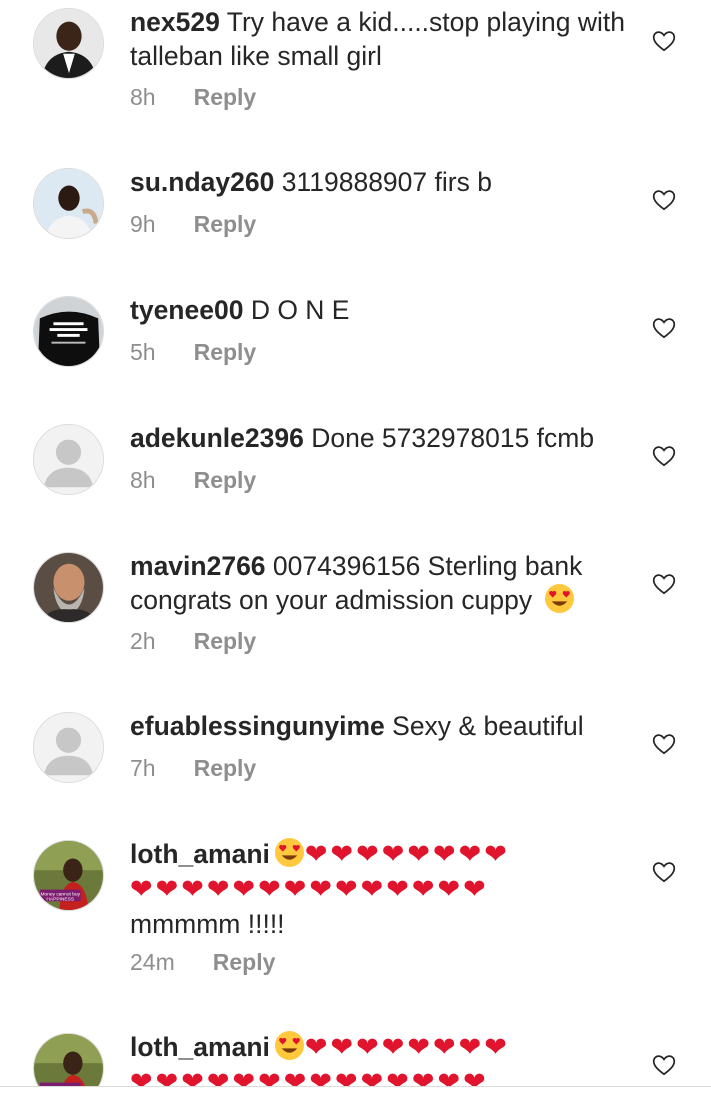 The image size is (711, 1095). I want to click on comment-item: su.nday260 3119888907 firs b 9h Reply, so click(355, 205).